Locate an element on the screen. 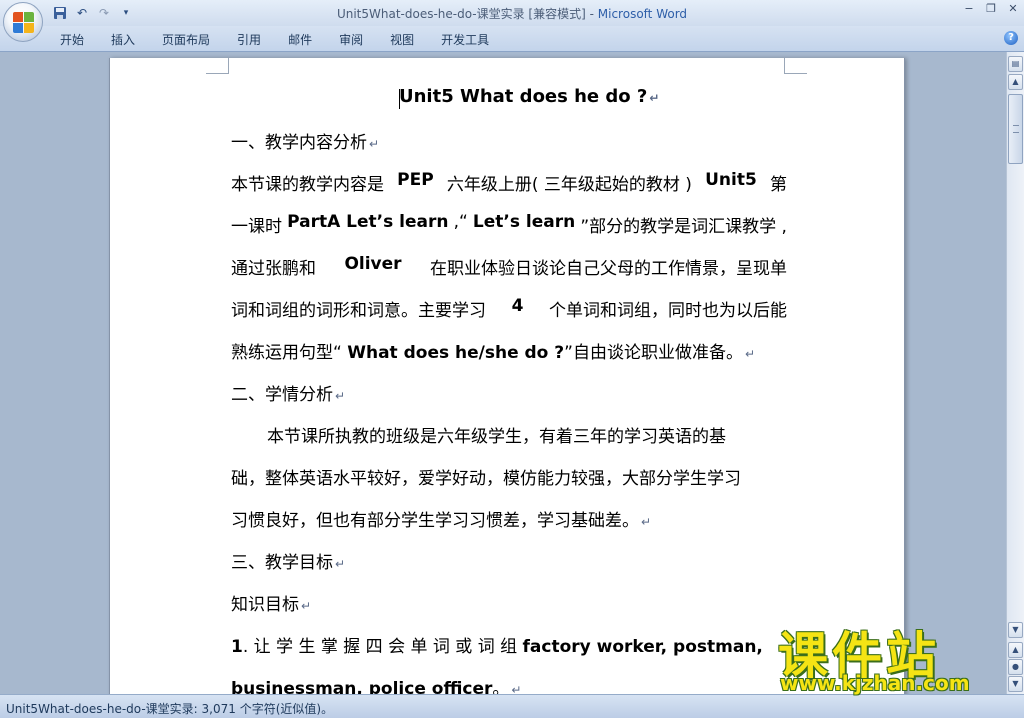  ribbon-tab-bar: 开始 插入 页面布局 引用 邮件 审阅 视图 开发工具 ? is located at coordinates (512, 39).